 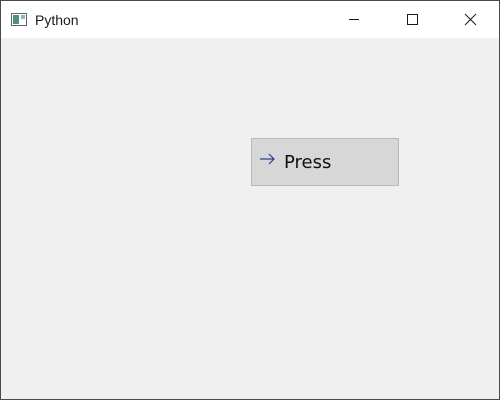 What do you see at coordinates (57, 20) in the screenshot?
I see `window-title: Python` at bounding box center [57, 20].